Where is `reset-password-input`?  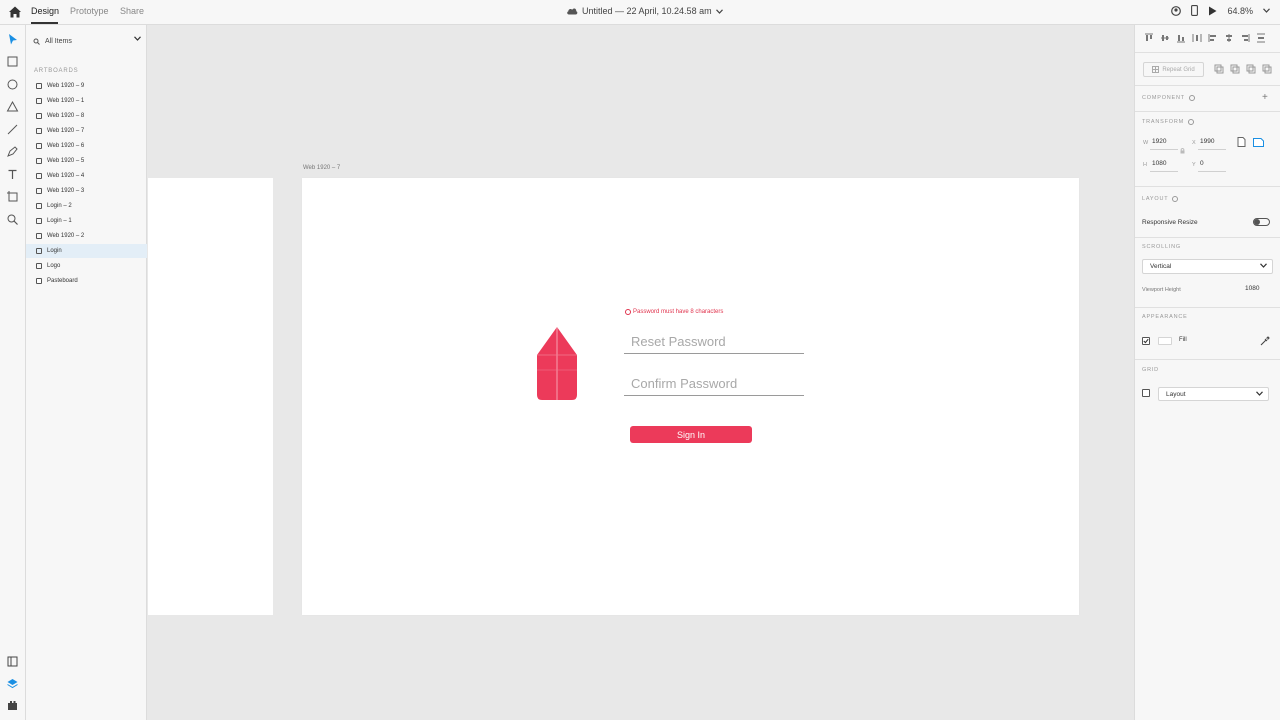 reset-password-input is located at coordinates (714, 341).